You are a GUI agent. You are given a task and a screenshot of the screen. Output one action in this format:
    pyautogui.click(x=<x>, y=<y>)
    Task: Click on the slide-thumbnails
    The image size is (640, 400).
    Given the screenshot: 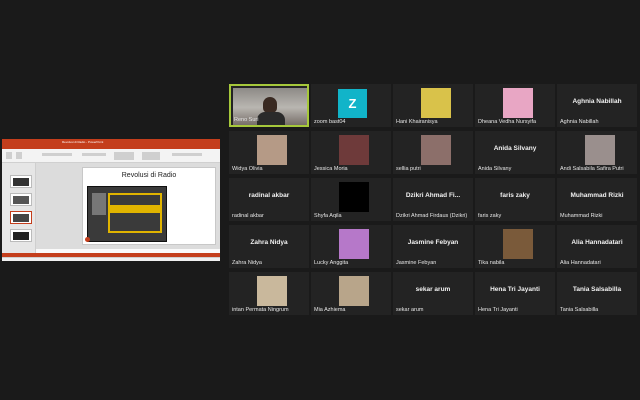 What is the action you would take?
    pyautogui.click(x=19, y=210)
    